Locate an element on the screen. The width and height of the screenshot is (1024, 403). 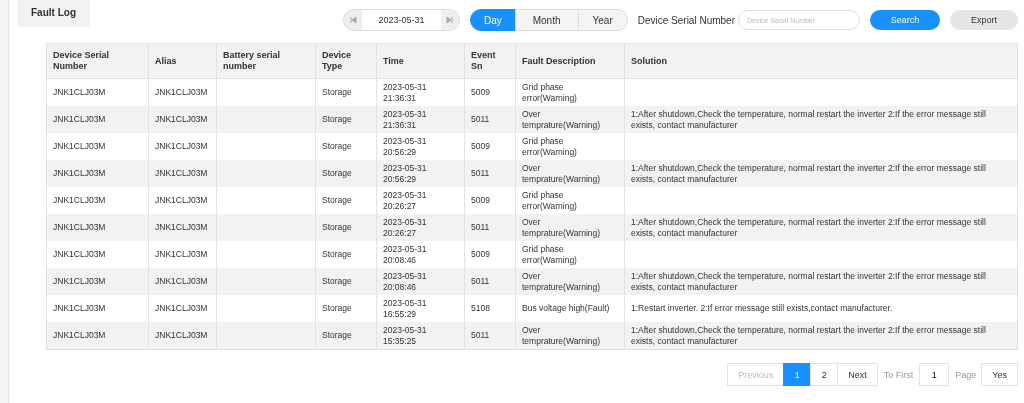
column-header: Solution is located at coordinates (821, 61).